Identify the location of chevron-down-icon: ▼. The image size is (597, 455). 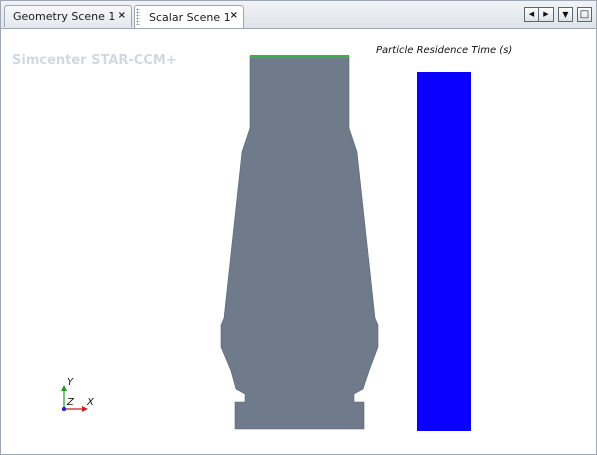
(565, 14).